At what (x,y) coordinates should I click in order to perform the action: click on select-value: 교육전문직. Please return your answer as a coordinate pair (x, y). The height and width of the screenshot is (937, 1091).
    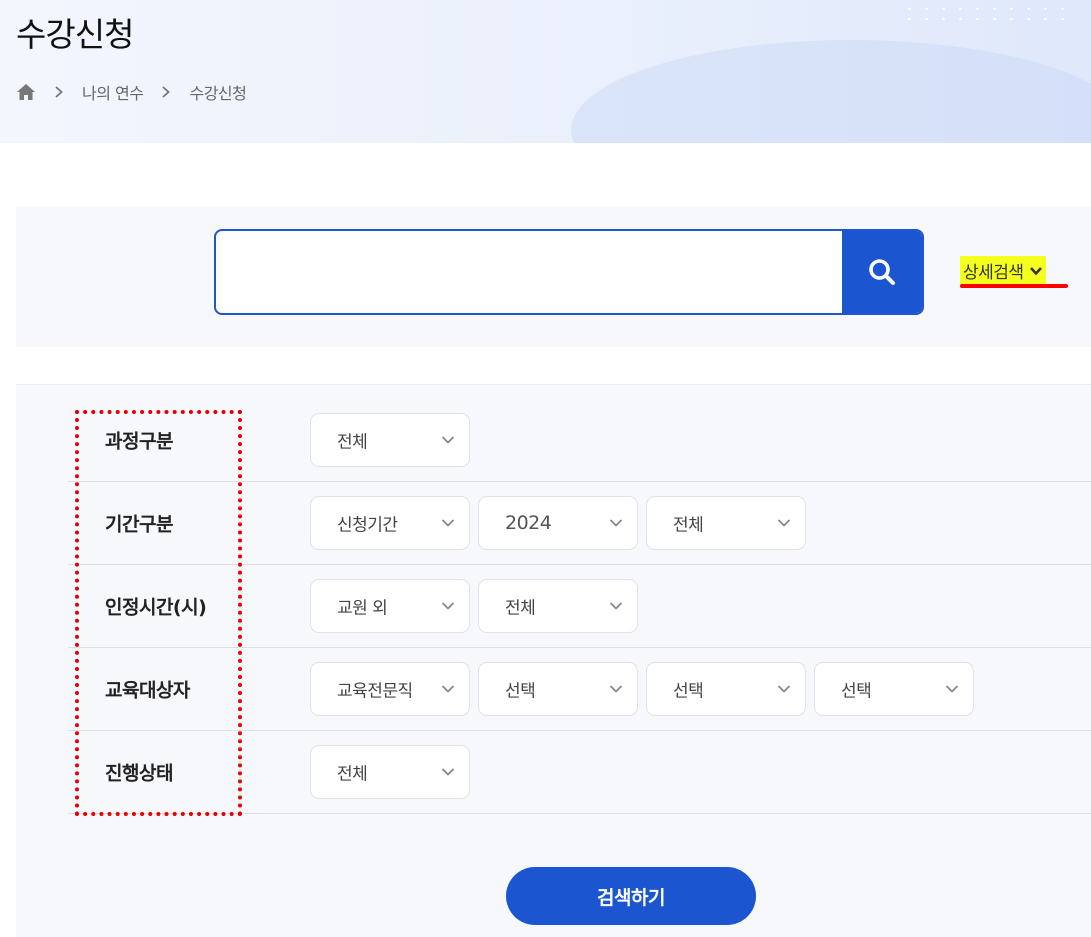
    Looking at the image, I should click on (375, 691).